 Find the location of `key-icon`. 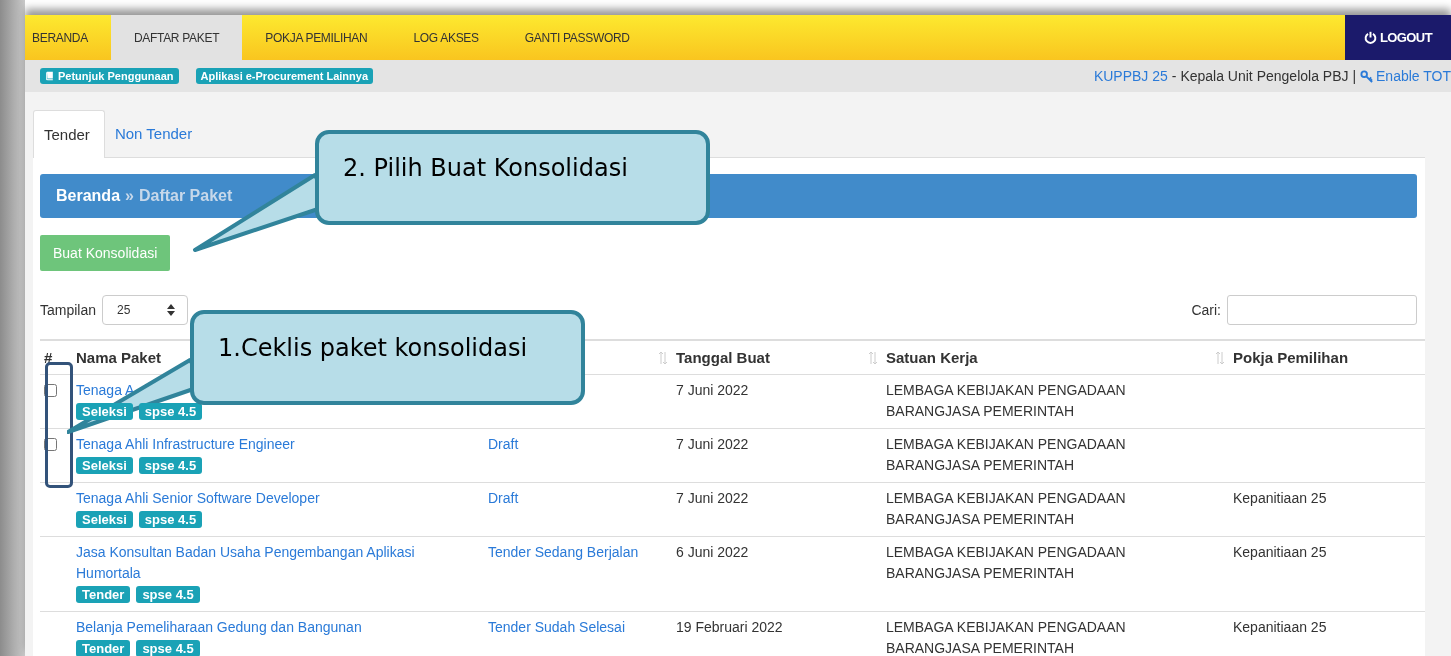

key-icon is located at coordinates (1366, 76).